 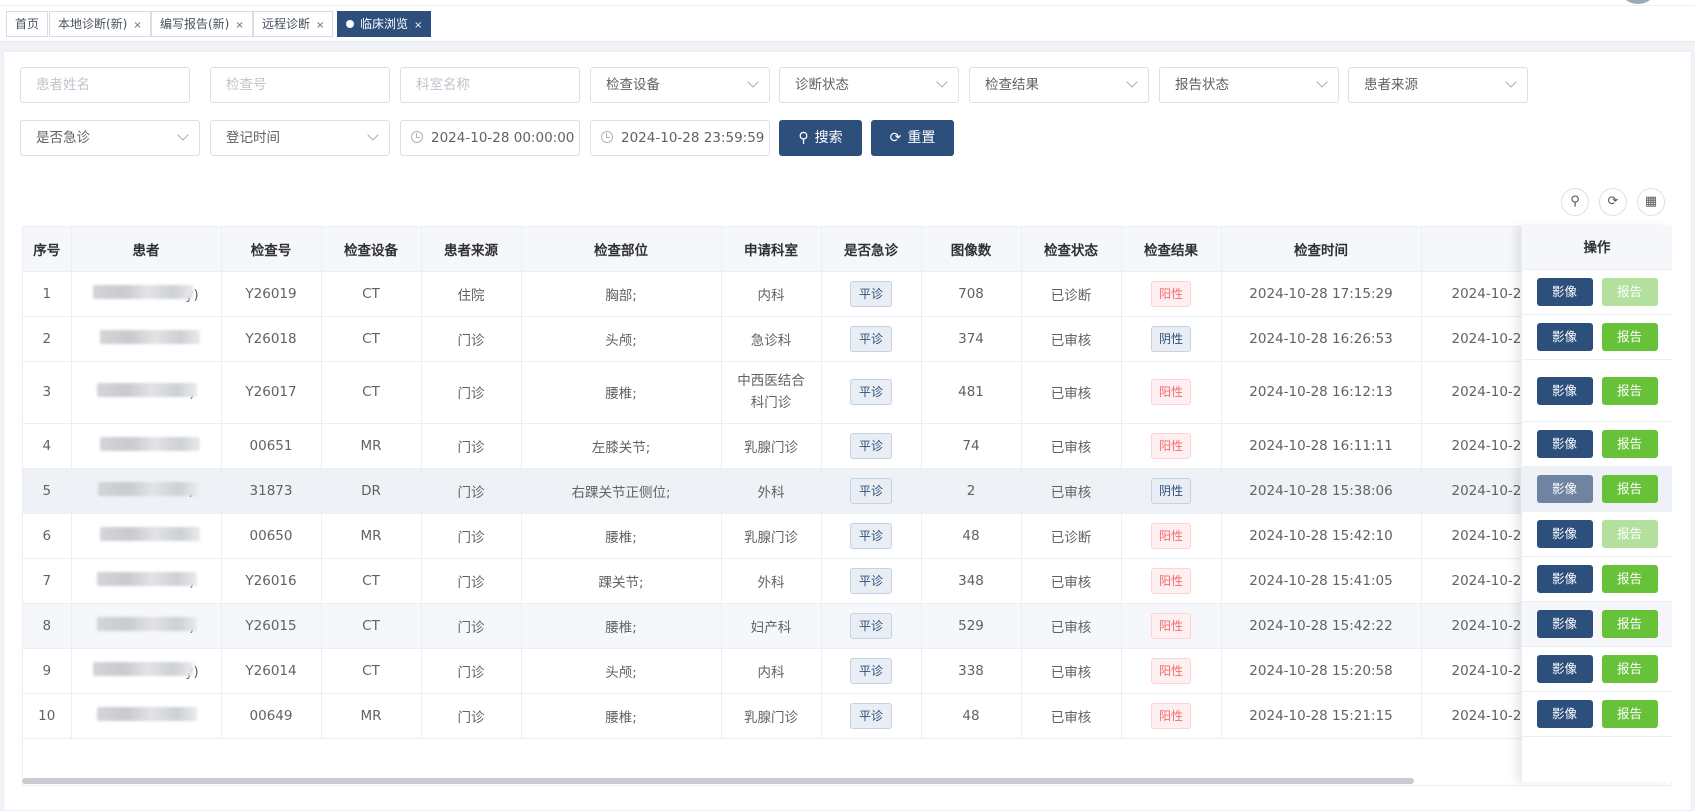 What do you see at coordinates (300, 85) in the screenshot?
I see `exam-no-input: 检查号` at bounding box center [300, 85].